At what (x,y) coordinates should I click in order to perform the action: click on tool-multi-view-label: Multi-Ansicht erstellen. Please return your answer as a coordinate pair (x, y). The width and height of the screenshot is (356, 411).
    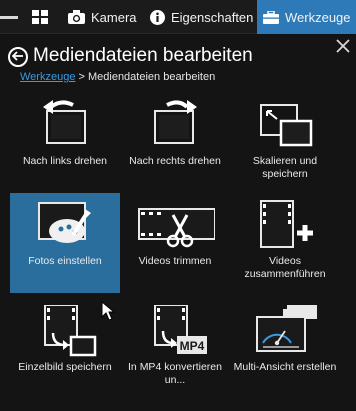
    Looking at the image, I should click on (285, 367).